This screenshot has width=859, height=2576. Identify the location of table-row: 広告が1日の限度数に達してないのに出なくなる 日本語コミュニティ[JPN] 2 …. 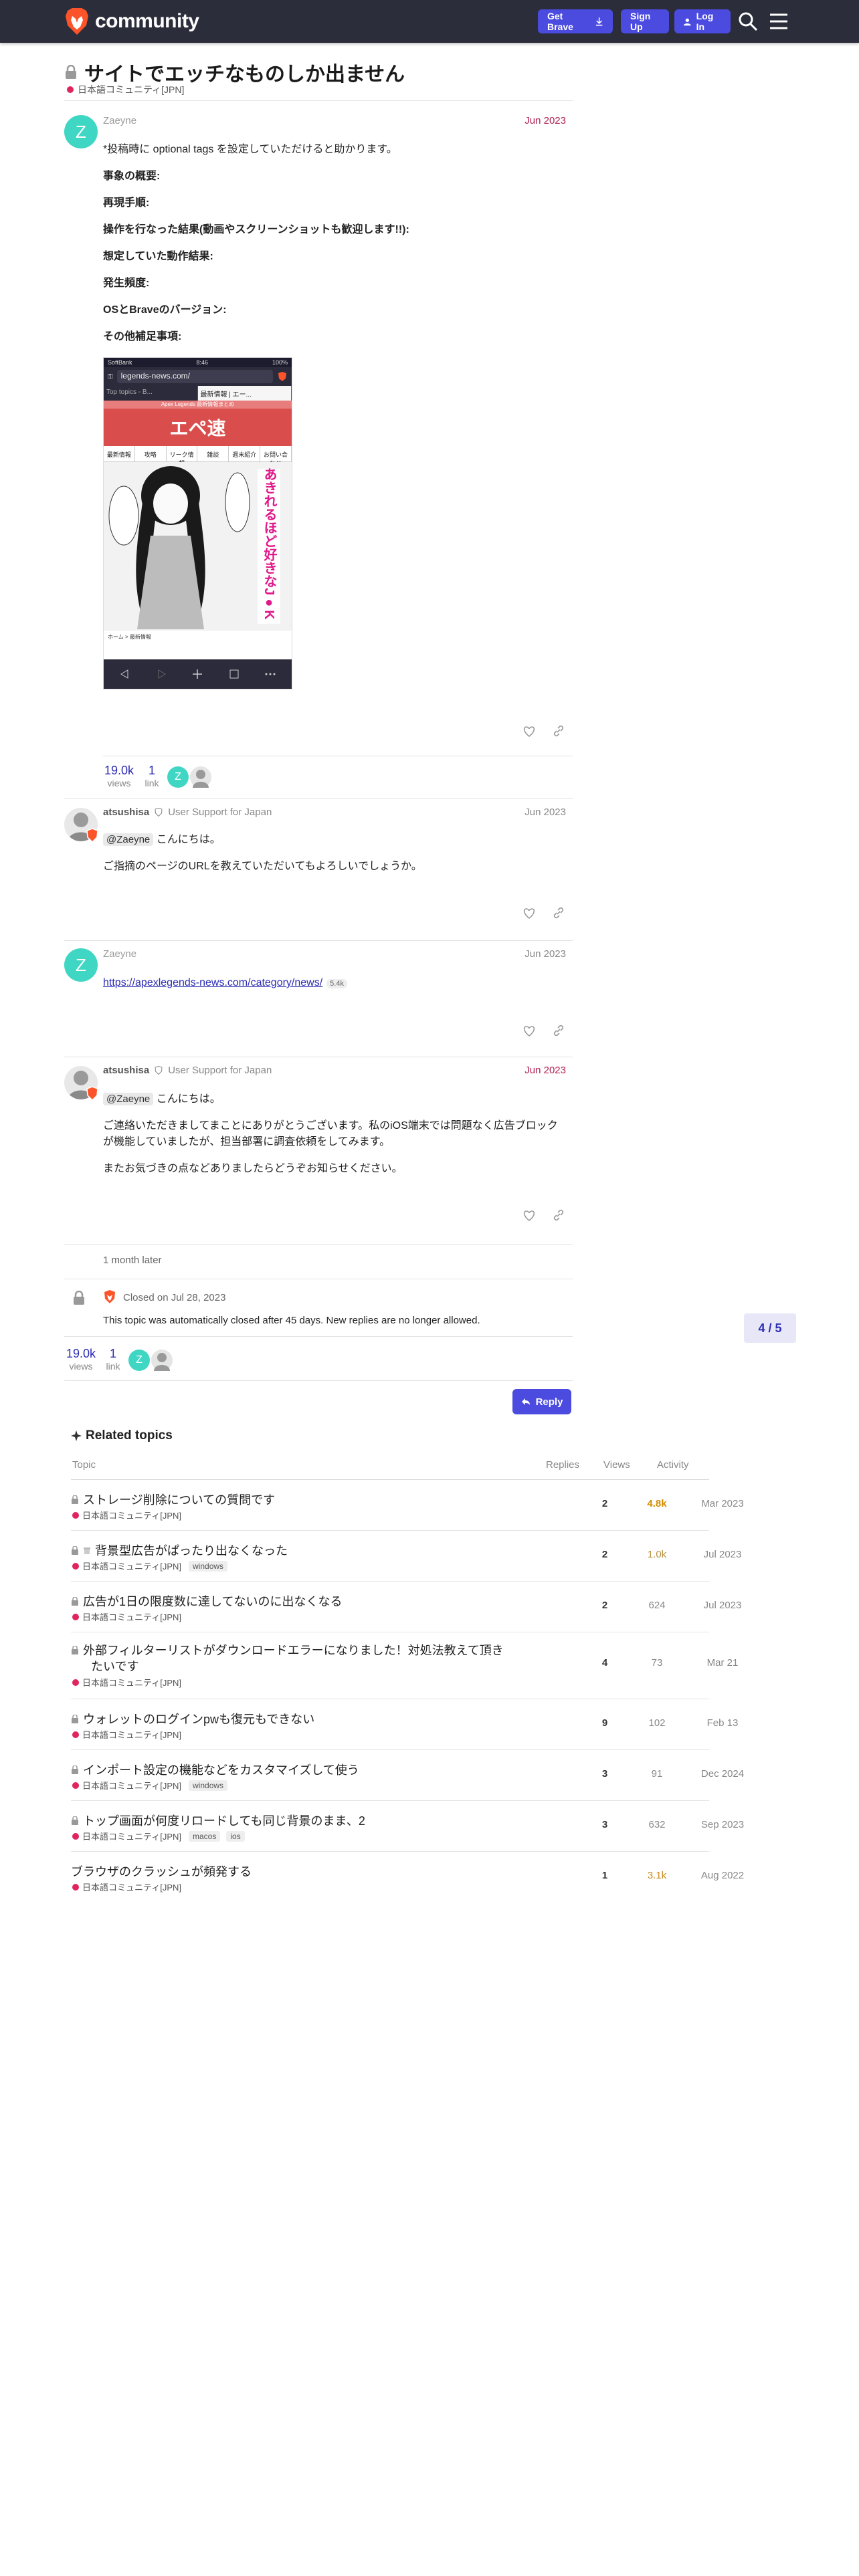
(406, 1606).